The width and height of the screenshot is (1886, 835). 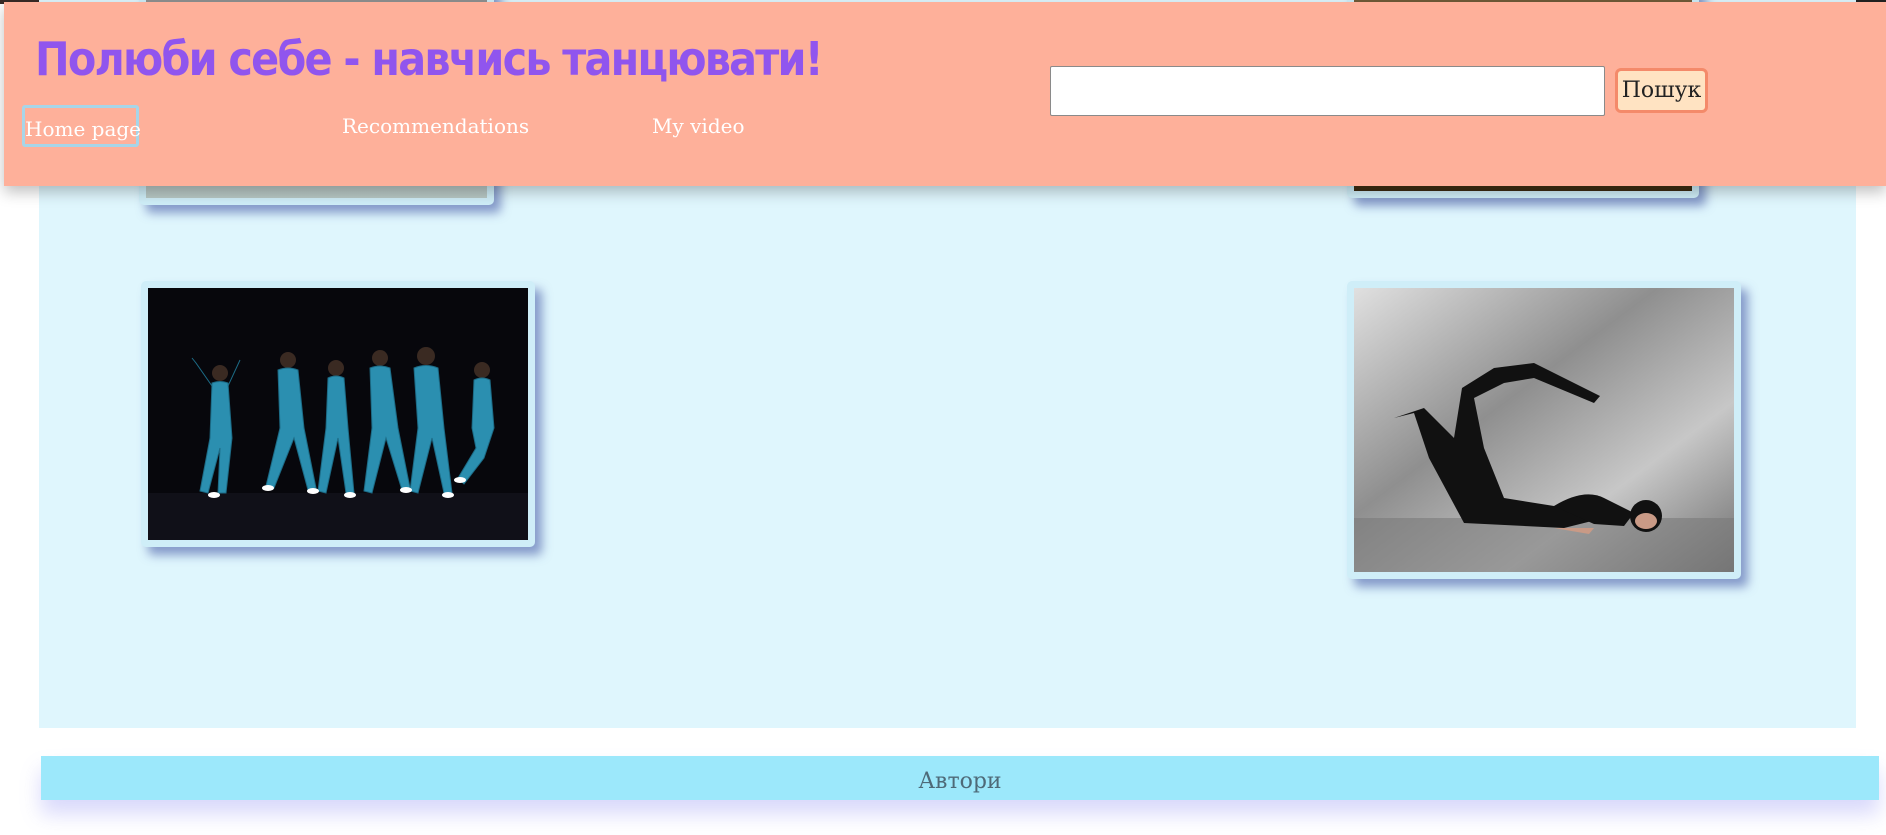 I want to click on gallery-photo-solo-dancer, so click(x=1544, y=430).